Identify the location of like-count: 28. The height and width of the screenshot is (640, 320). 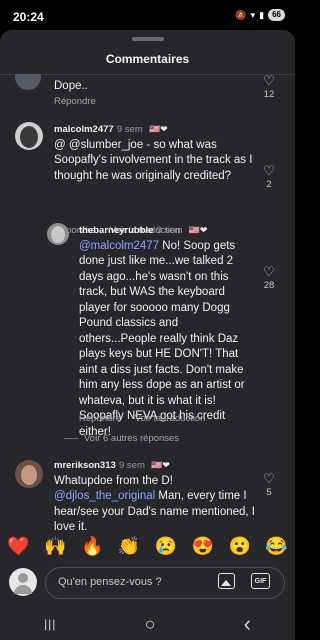
(269, 285).